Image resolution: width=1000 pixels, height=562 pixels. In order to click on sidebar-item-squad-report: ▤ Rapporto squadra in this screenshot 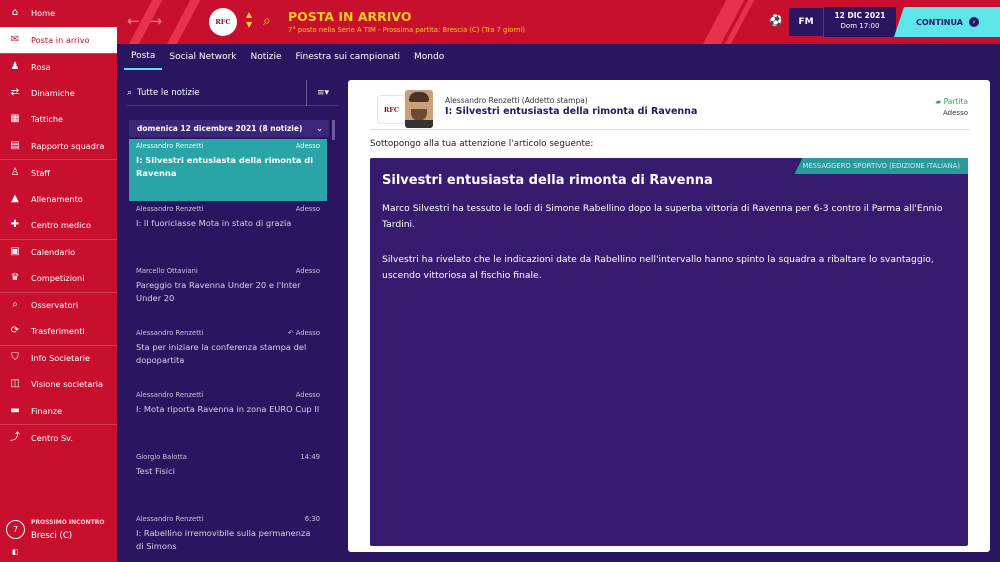, I will do `click(58, 146)`.